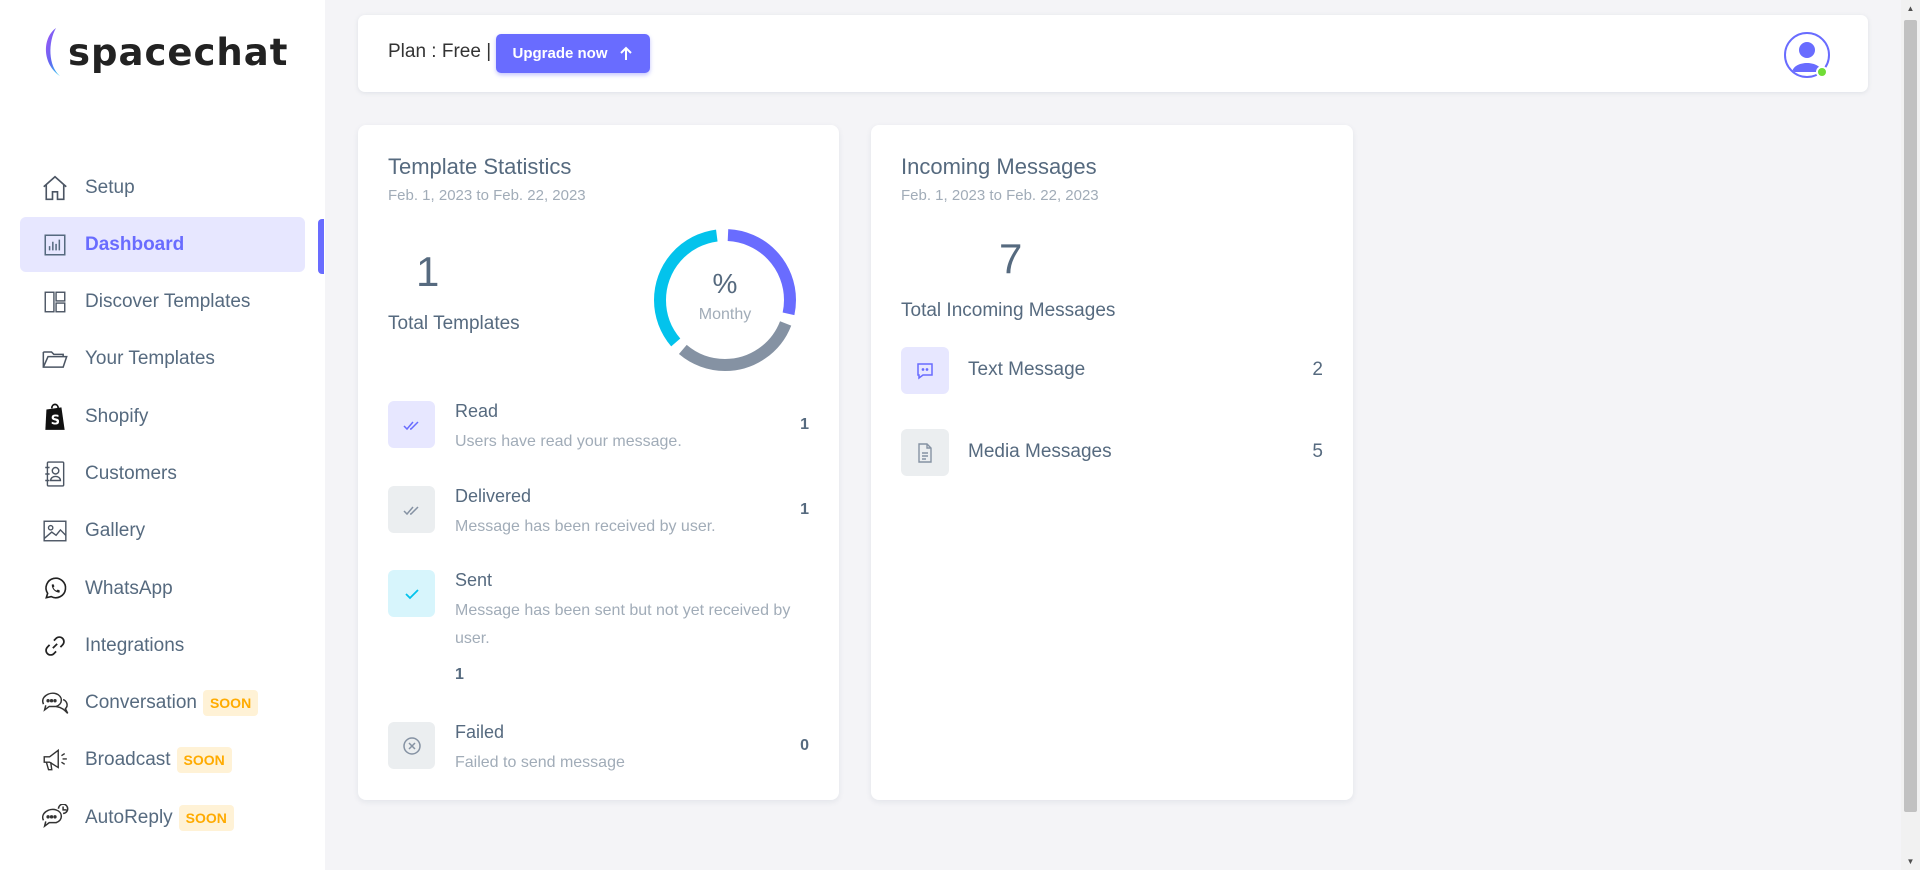  Describe the element at coordinates (55, 531) in the screenshot. I see `image-icon` at that location.